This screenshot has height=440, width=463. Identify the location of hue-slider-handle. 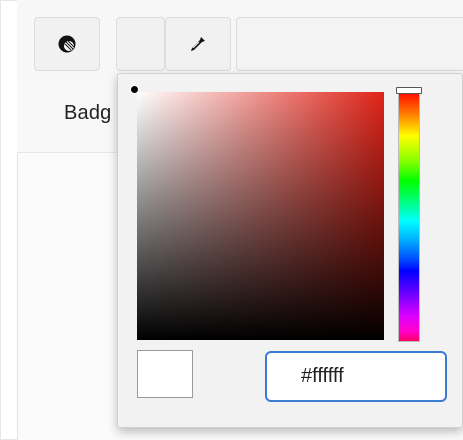
(409, 90).